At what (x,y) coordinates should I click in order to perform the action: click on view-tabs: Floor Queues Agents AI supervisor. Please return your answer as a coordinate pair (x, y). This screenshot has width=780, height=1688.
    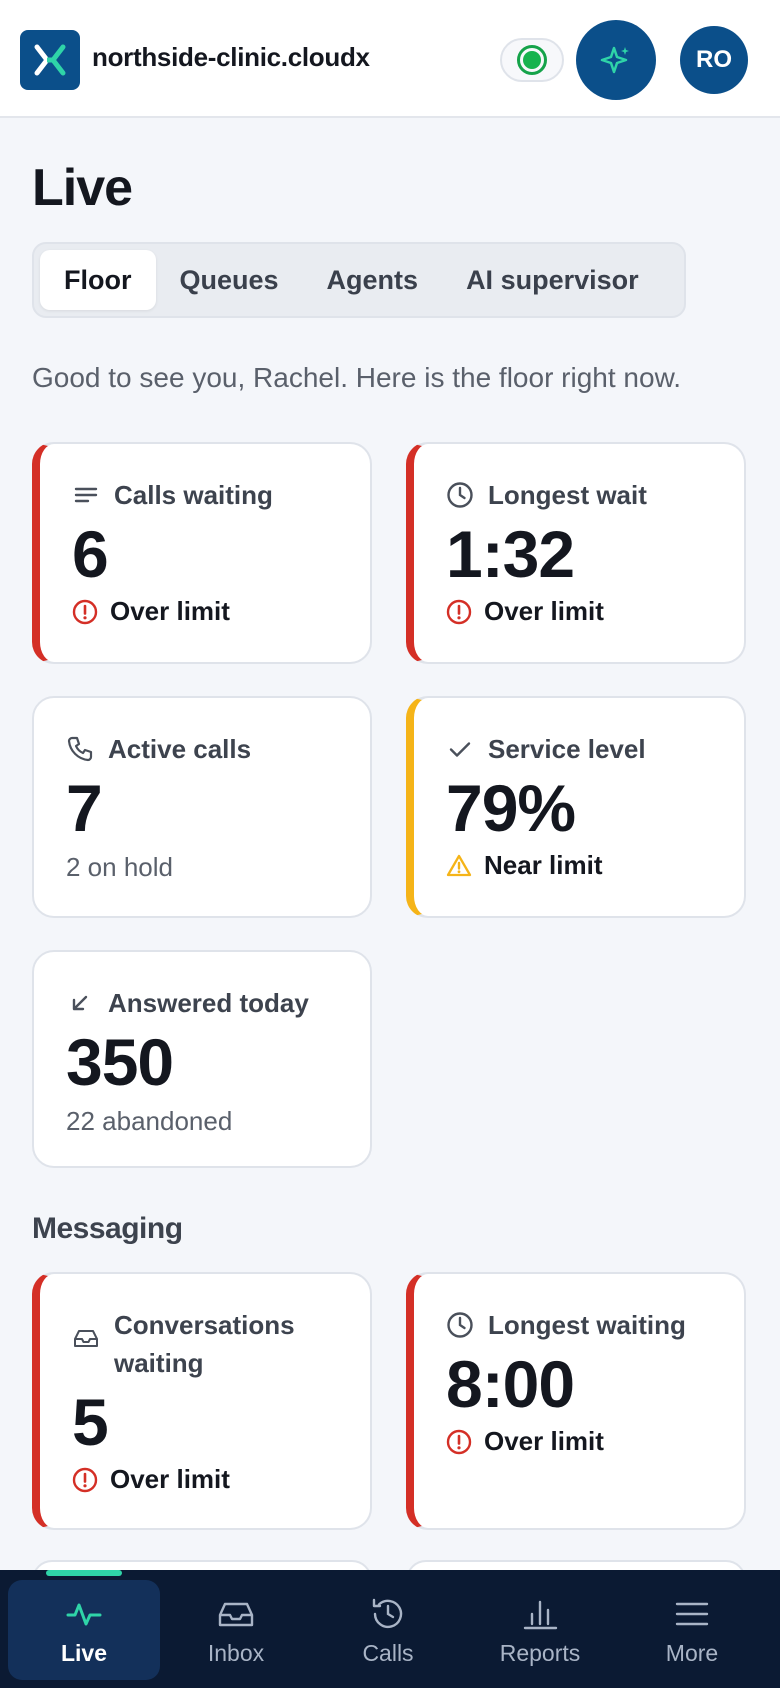
    Looking at the image, I should click on (359, 280).